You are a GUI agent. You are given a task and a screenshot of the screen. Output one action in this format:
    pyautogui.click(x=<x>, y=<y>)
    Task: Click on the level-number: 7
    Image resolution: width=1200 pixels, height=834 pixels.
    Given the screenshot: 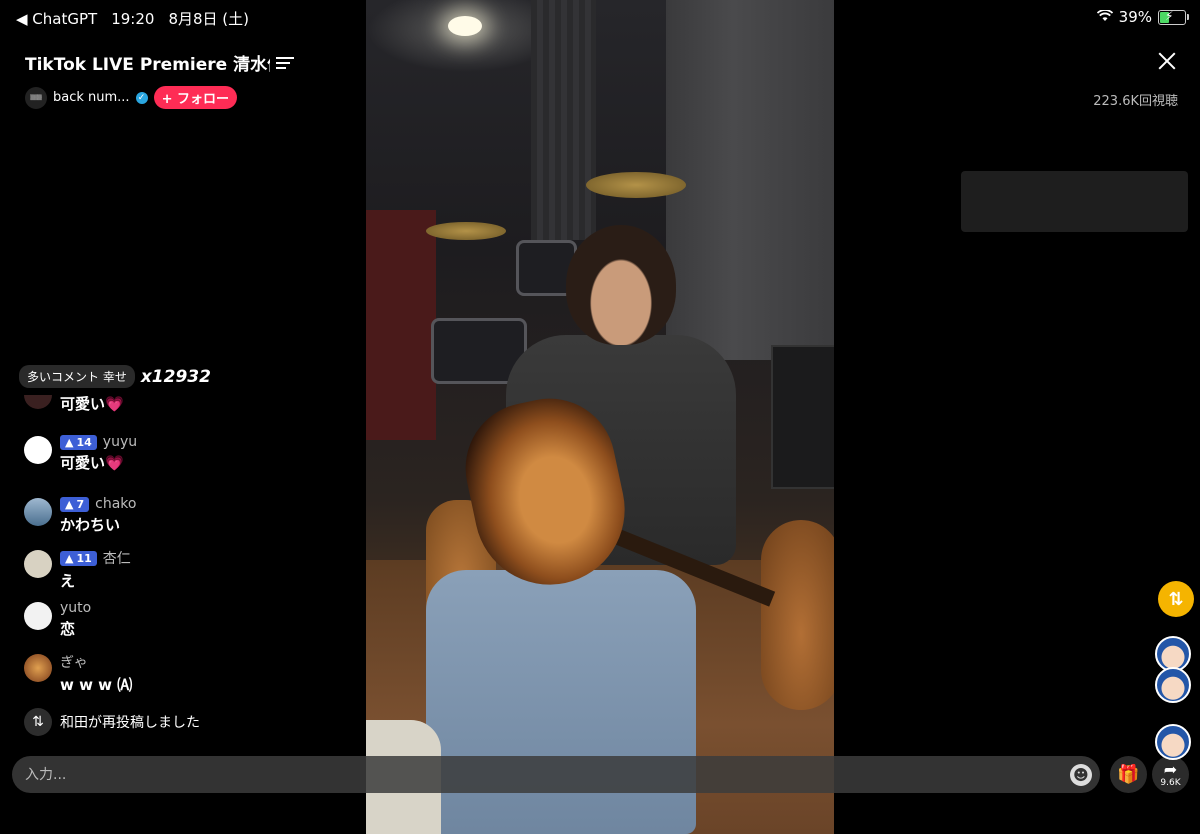 What is the action you would take?
    pyautogui.click(x=80, y=504)
    